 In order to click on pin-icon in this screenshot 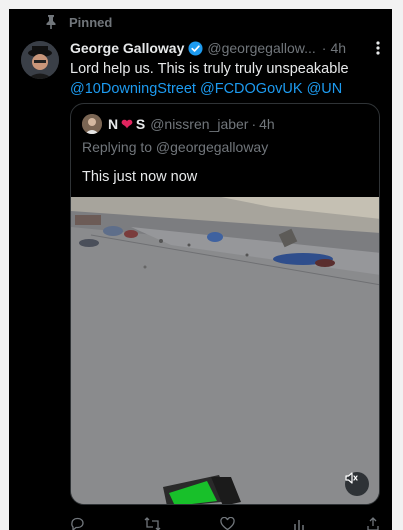, I will do `click(51, 22)`.